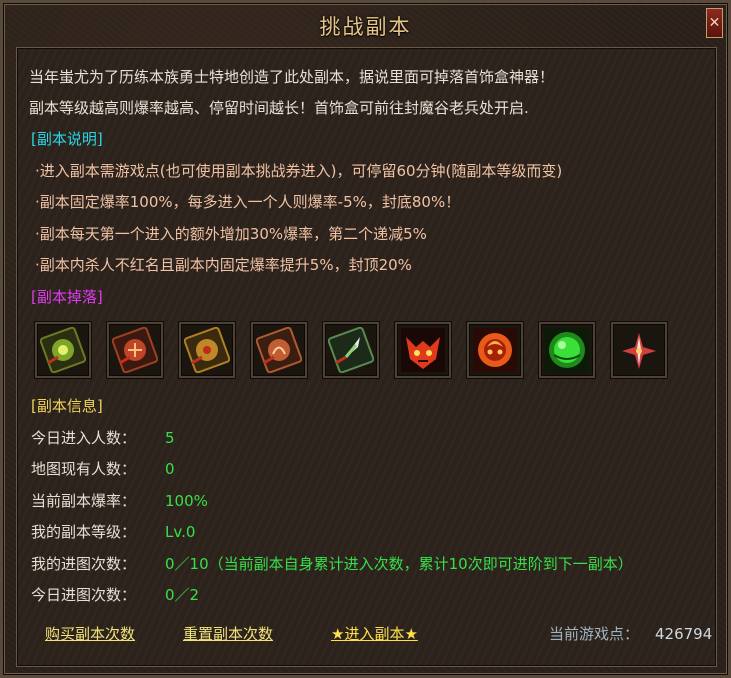  Describe the element at coordinates (182, 595) in the screenshot. I see `info-value: 0／2` at that location.